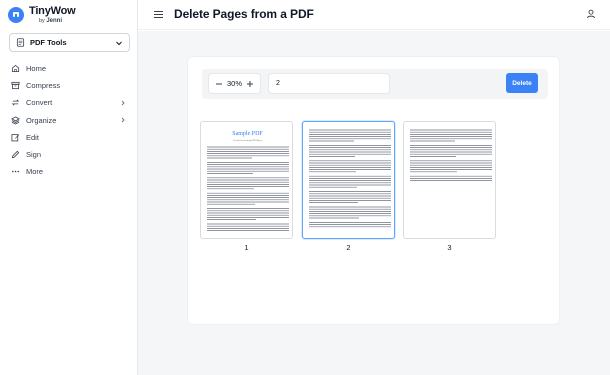  I want to click on sidebar-item-label: Convert, so click(39, 103).